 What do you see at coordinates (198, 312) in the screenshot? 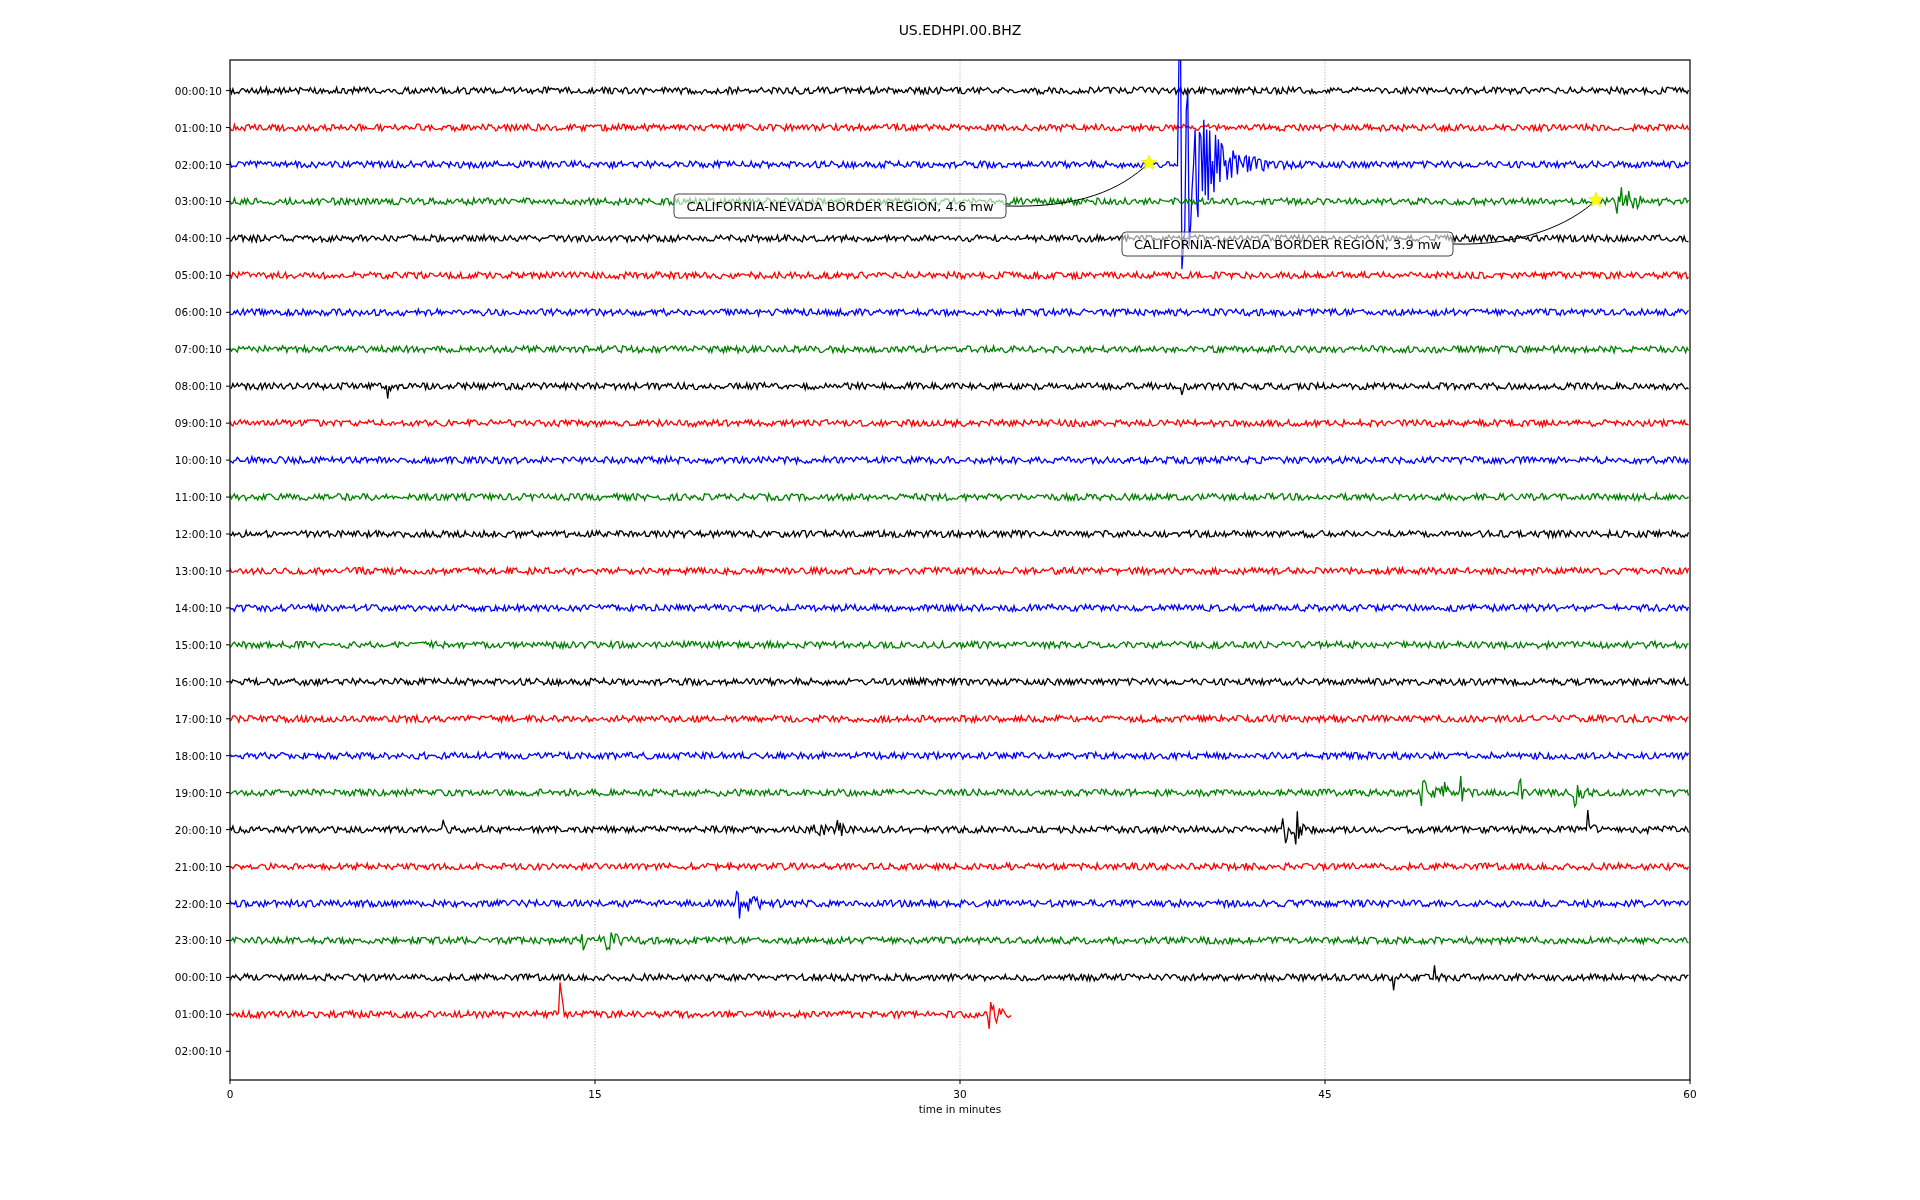
I see `y-tick-label: 06:00:10` at bounding box center [198, 312].